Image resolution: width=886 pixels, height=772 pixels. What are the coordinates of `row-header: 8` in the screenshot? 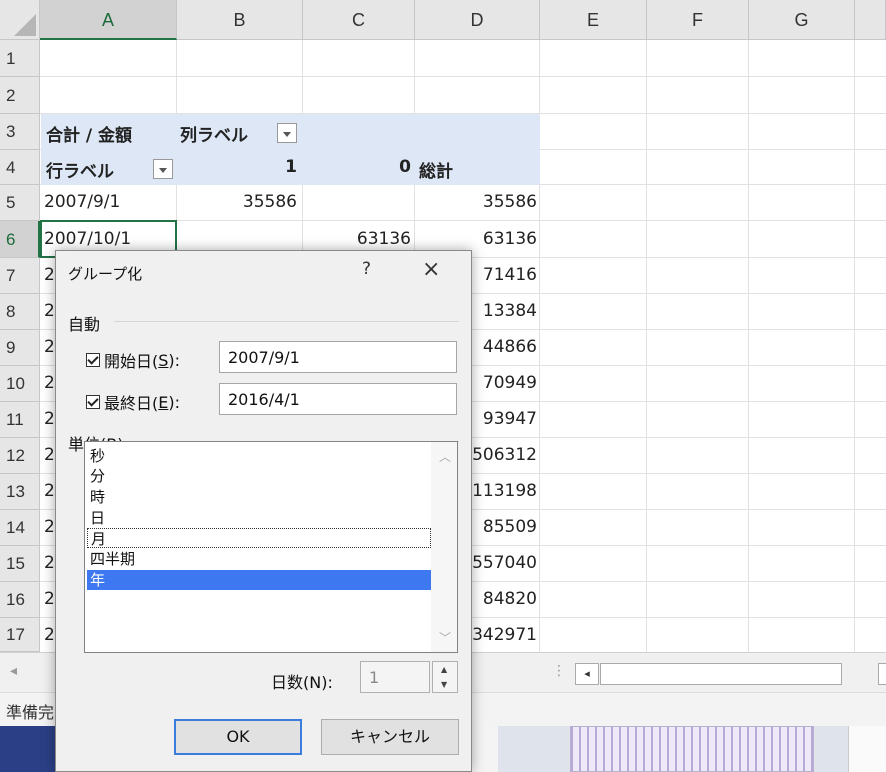 It's located at (20, 312).